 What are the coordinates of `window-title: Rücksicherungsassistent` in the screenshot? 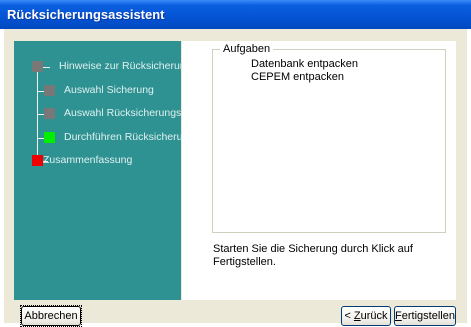 It's located at (86, 14).